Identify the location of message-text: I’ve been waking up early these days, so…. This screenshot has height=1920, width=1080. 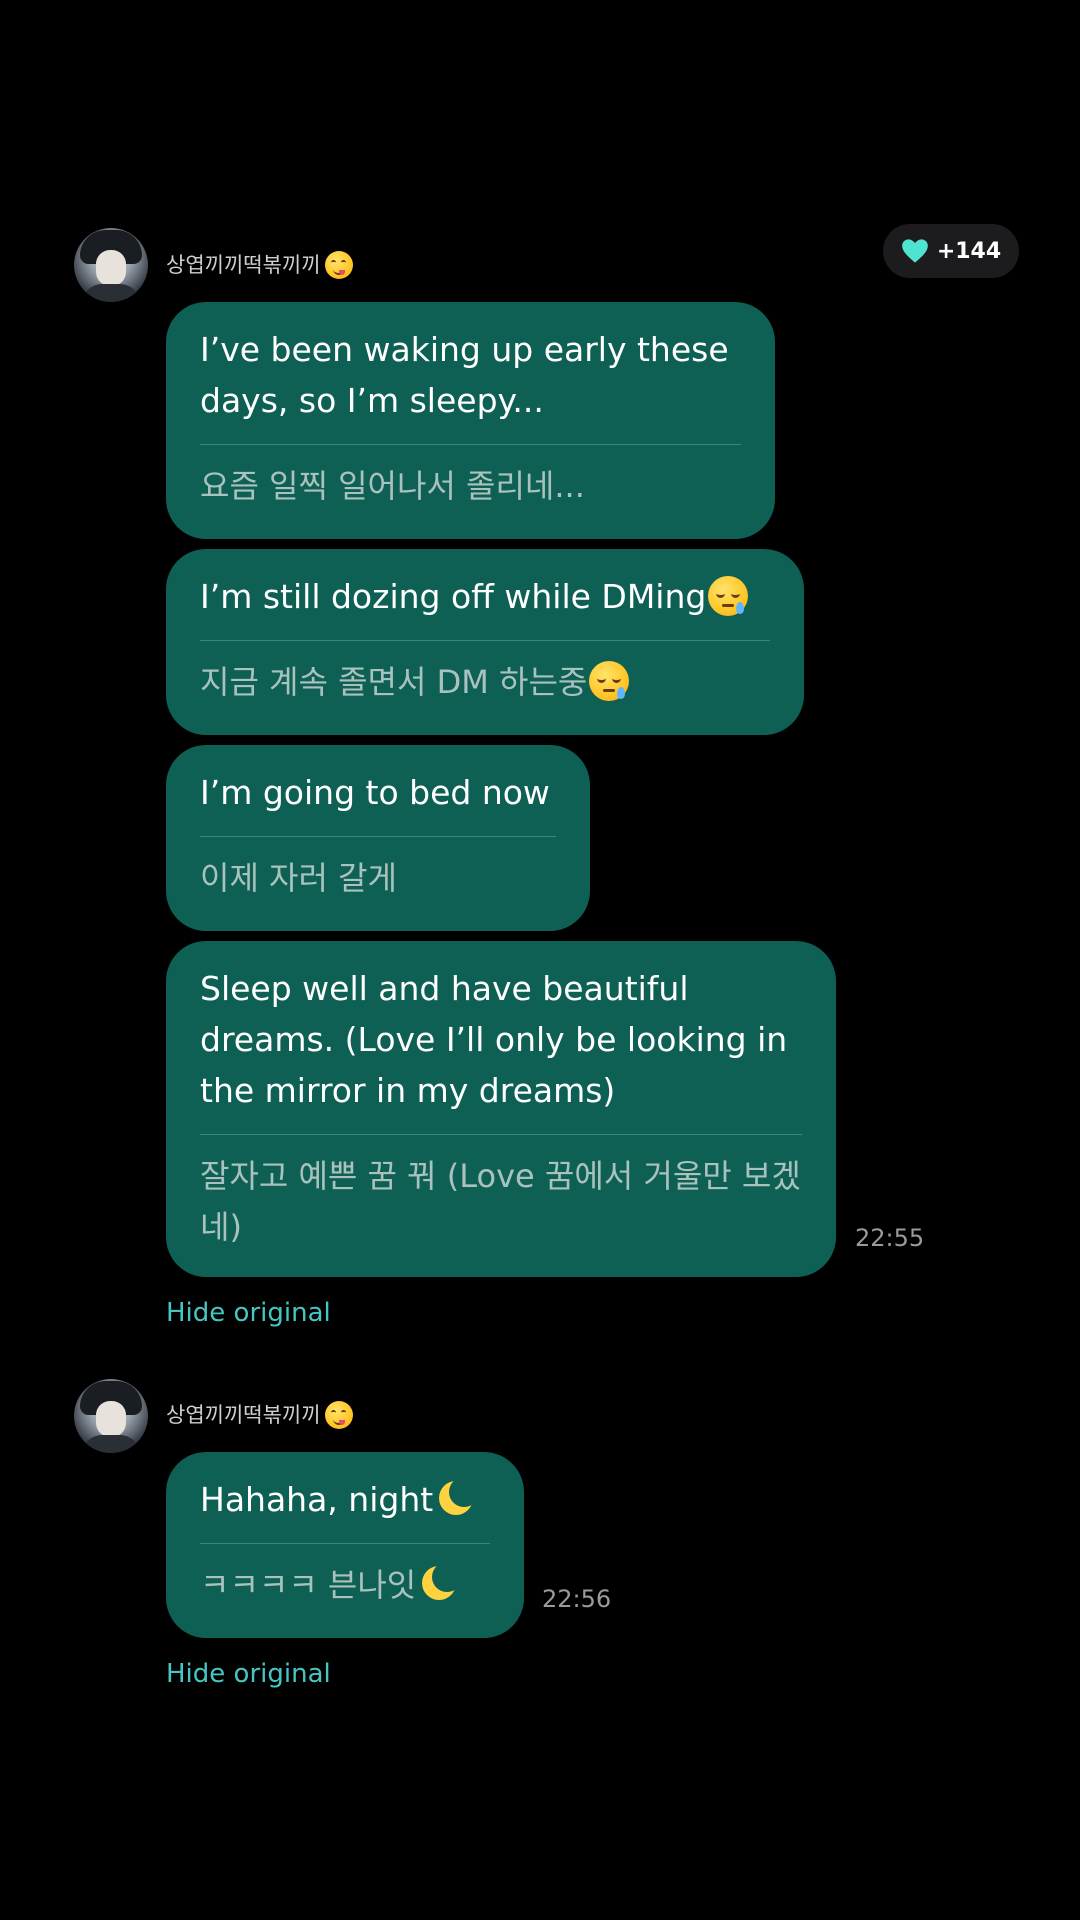
(464, 375).